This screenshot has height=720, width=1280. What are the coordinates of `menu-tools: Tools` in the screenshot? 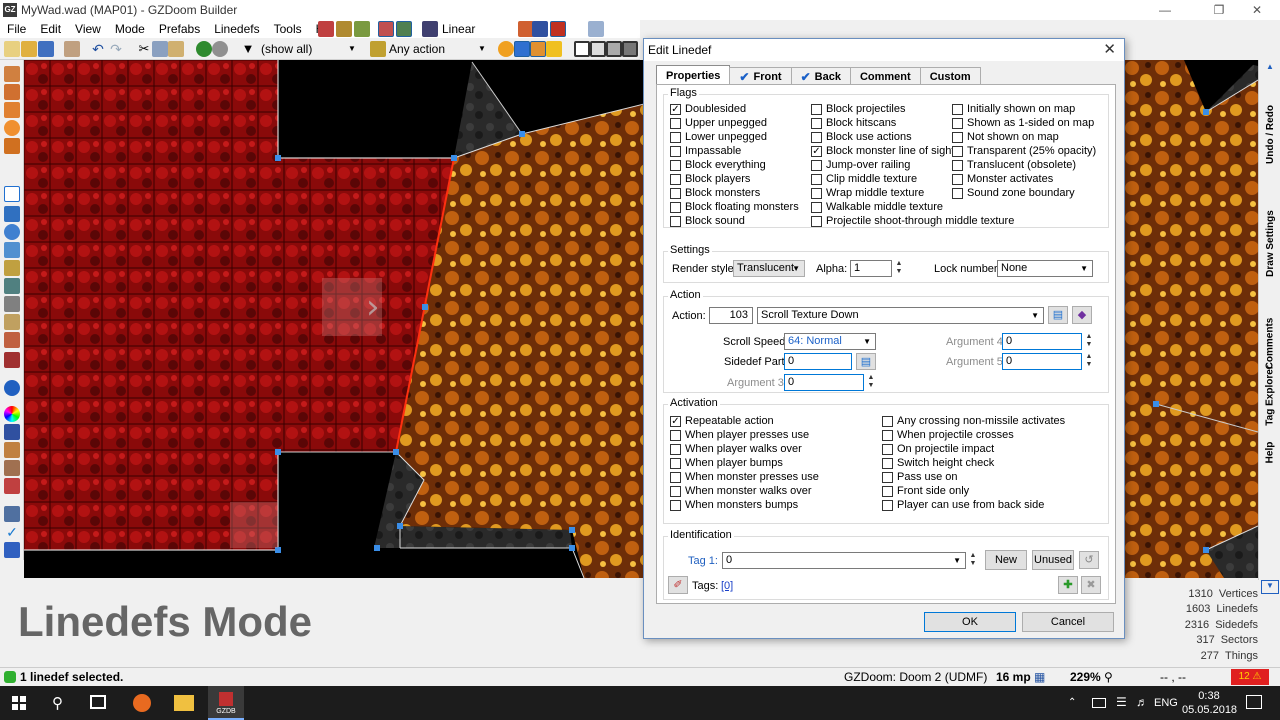 It's located at (288, 29).